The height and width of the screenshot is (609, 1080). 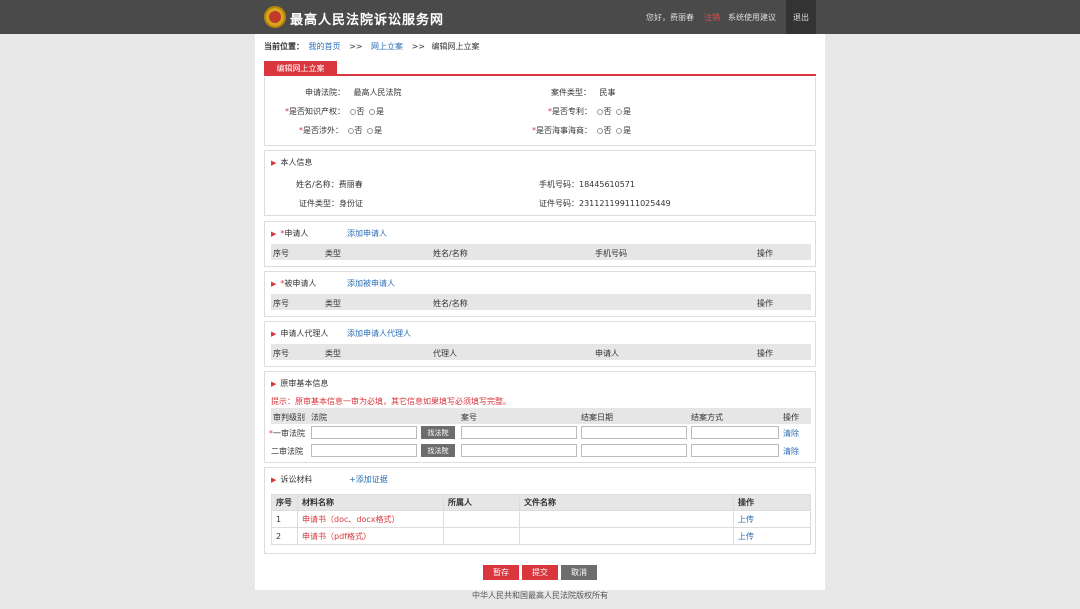 What do you see at coordinates (329, 184) in the screenshot?
I see `name-field: 姓名/名称：费丽春` at bounding box center [329, 184].